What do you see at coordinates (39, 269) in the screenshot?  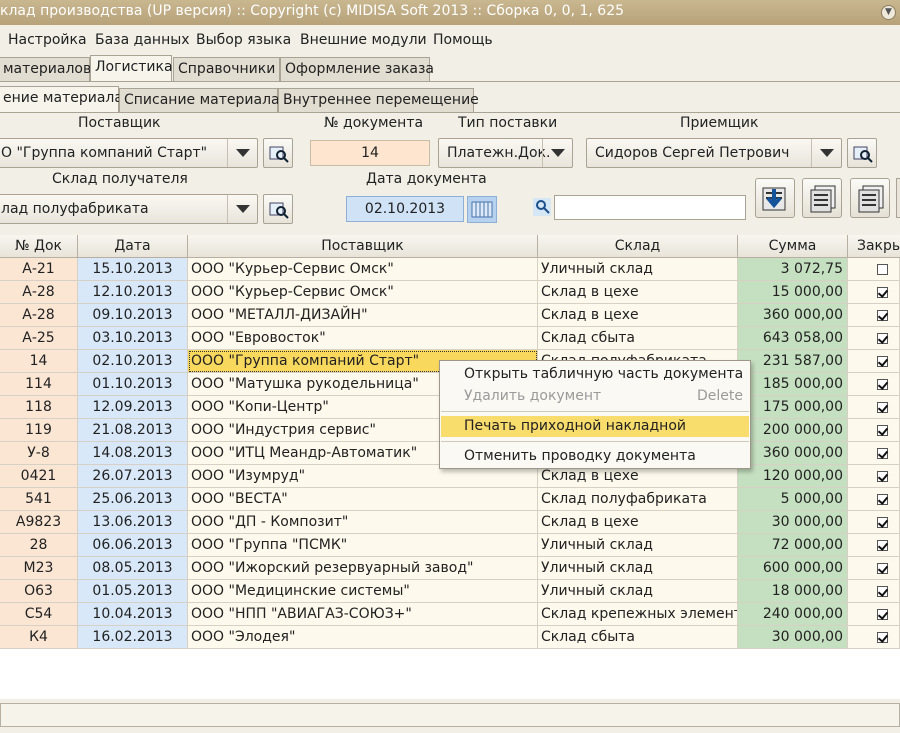 I see `cell-doc-number: А-21` at bounding box center [39, 269].